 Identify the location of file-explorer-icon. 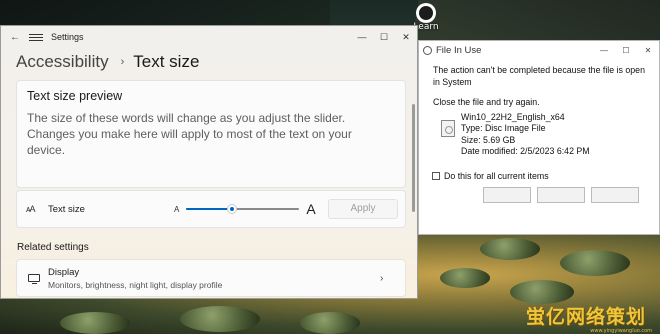
(427, 50).